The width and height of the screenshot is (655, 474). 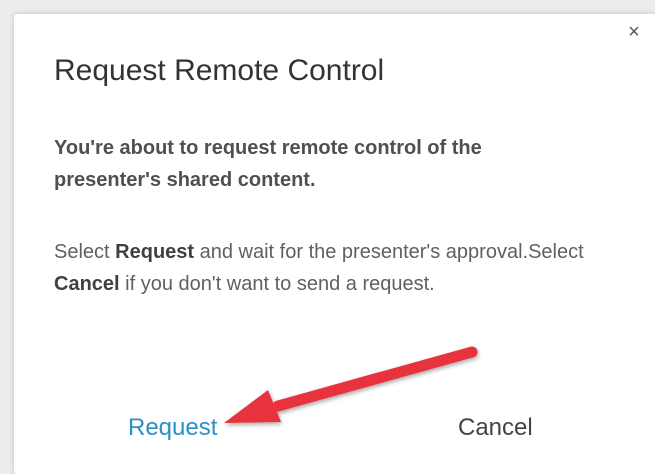 I want to click on body-cancel-emphasis: Cancel, so click(x=87, y=284).